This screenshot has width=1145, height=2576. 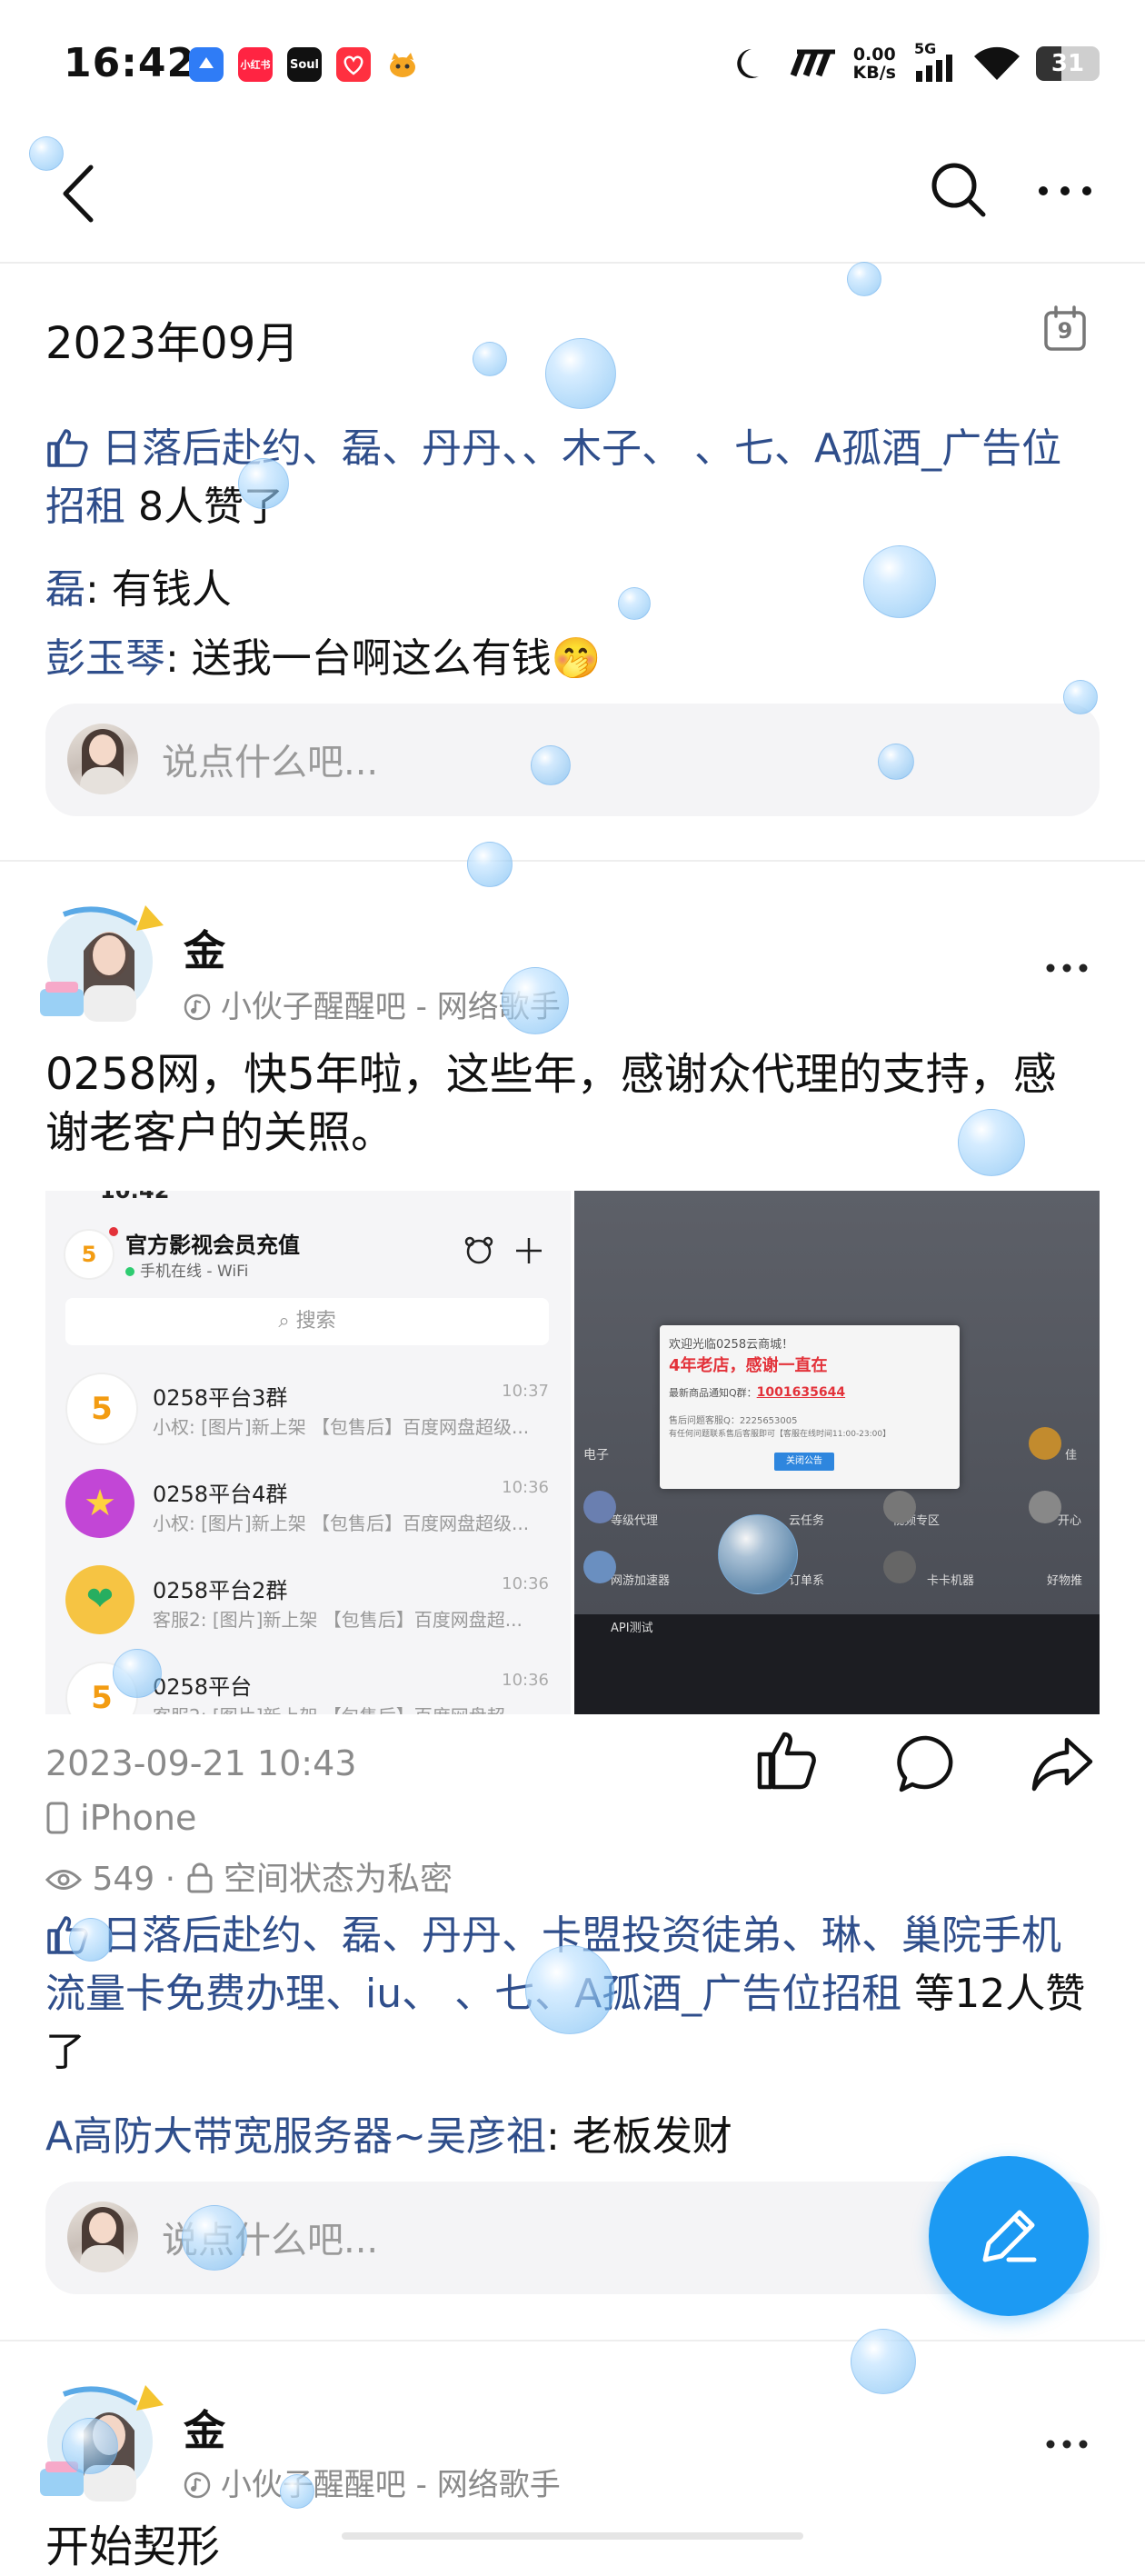 I want to click on post-text: 0258网，快5年啦，这些年，感谢众代理的支持，感谢老客户的关照。, so click(x=551, y=1103).